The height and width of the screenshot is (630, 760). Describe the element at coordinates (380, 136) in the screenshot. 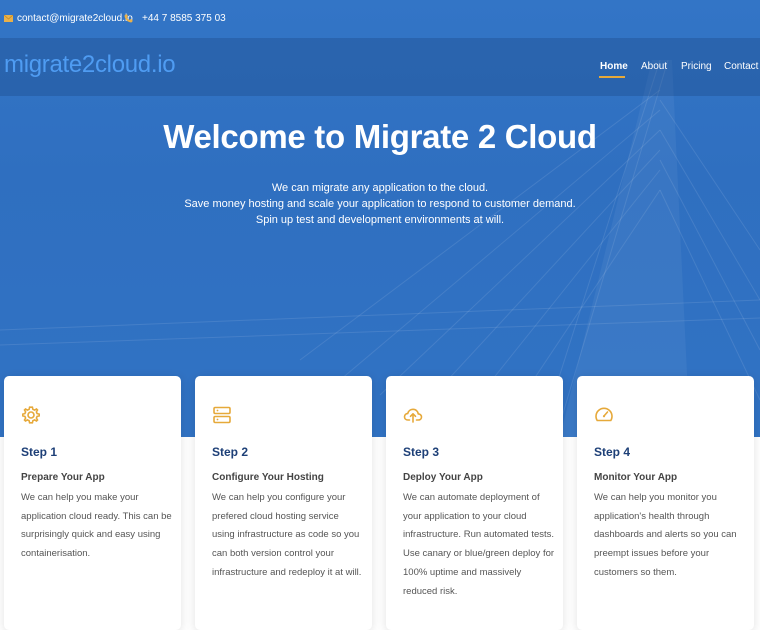

I see `hero-title: Welcome to Migrate 2 Cloud` at that location.